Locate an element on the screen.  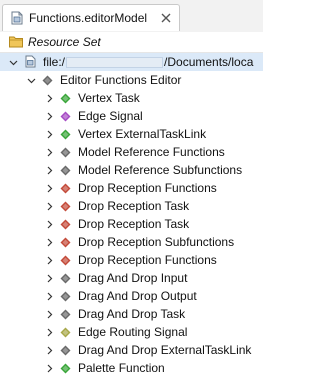
tree-row: Model Reference Functions is located at coordinates (131, 152).